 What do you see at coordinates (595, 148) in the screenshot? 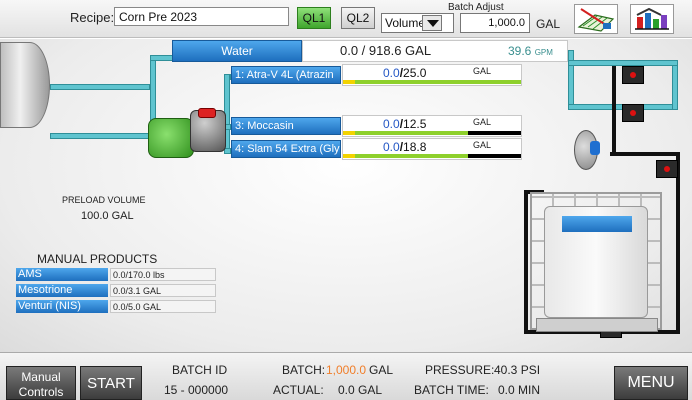
I see `filter-cap-icon` at bounding box center [595, 148].